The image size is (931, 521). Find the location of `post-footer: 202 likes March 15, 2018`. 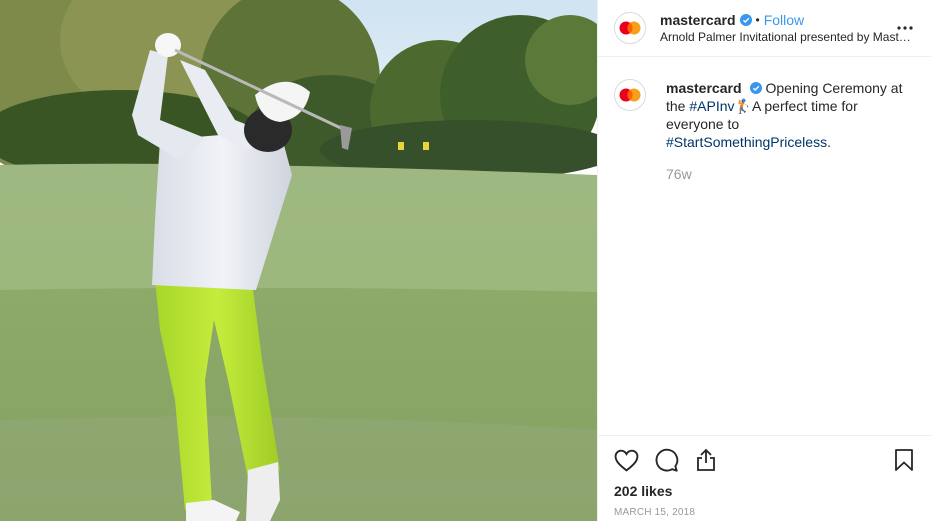

post-footer: 202 likes March 15, 2018 is located at coordinates (764, 476).